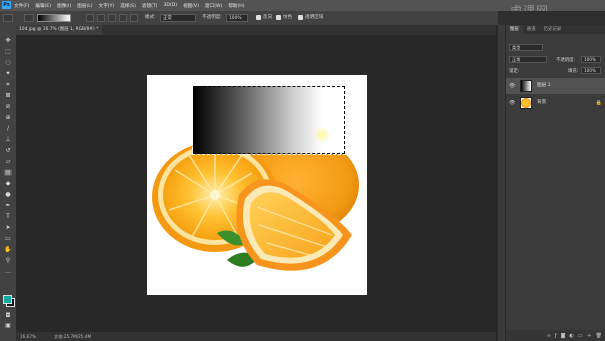 Image resolution: width=605 pixels, height=341 pixels. I want to click on fill-label: 填充:, so click(573, 71).